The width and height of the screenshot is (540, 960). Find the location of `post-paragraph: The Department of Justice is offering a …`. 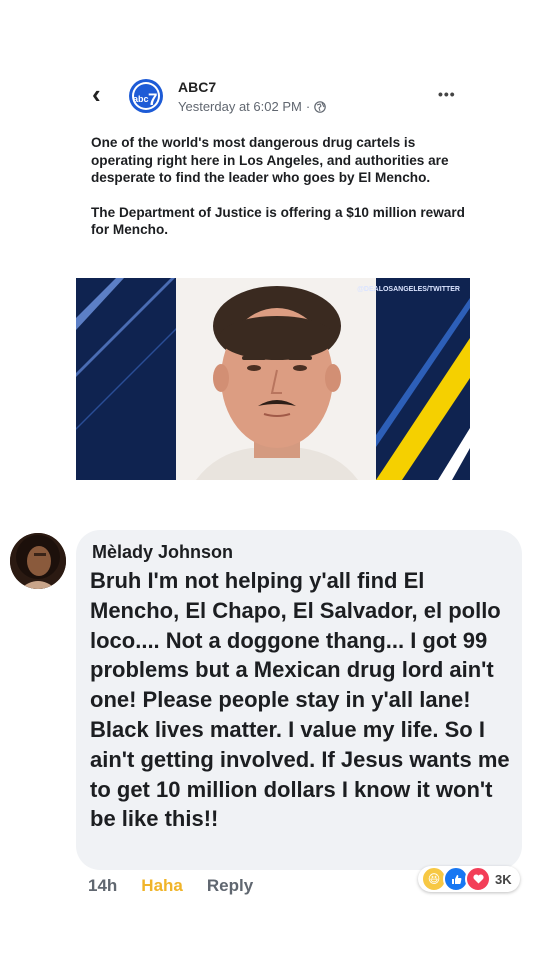

post-paragraph: The Department of Justice is offering a … is located at coordinates (278, 221).